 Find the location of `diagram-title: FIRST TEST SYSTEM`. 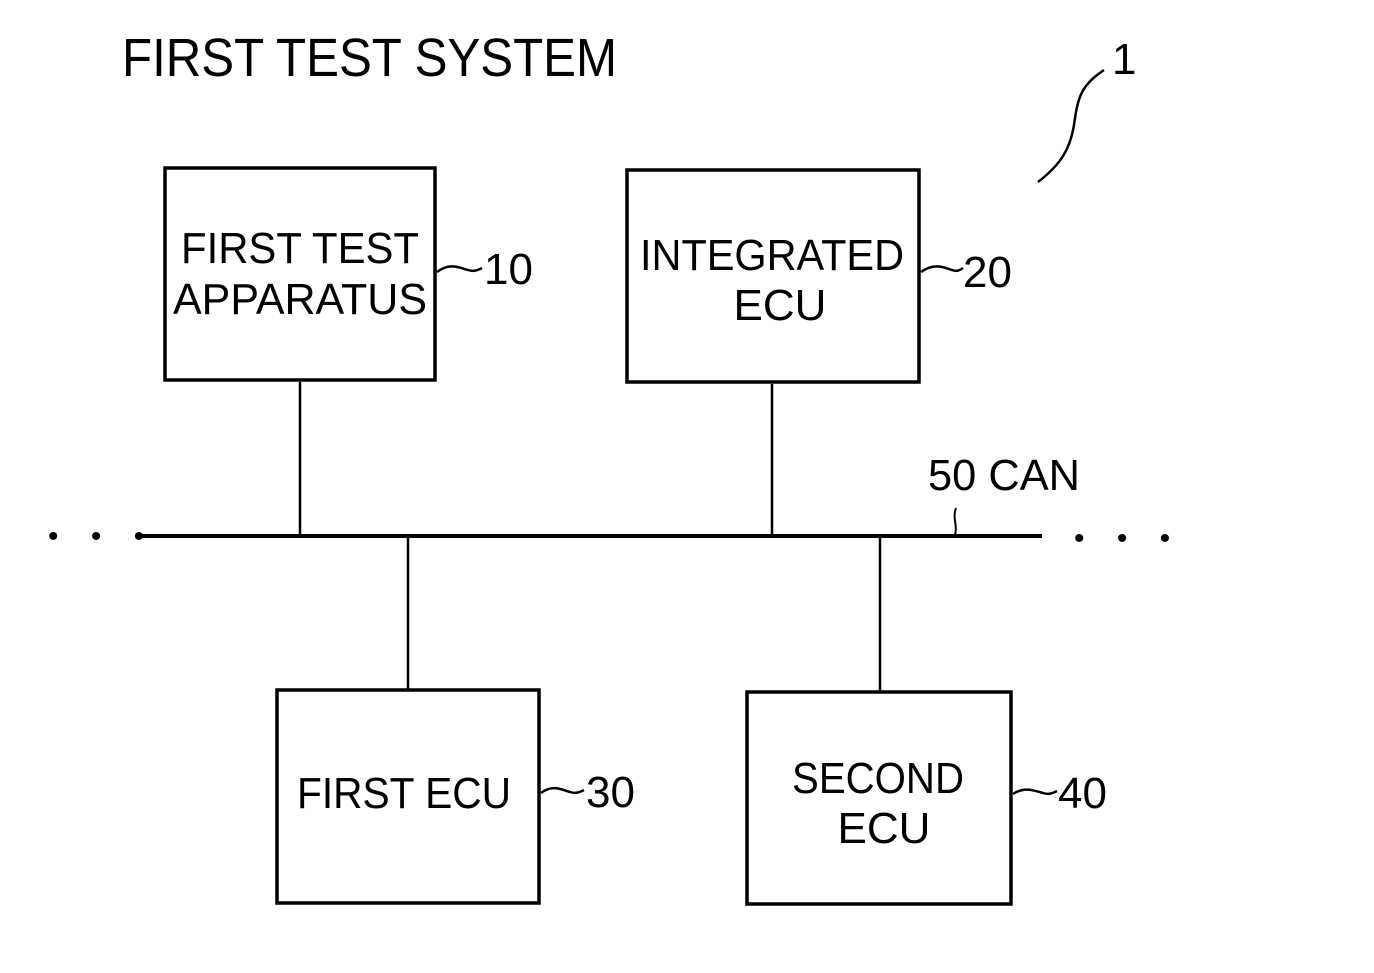

diagram-title: FIRST TEST SYSTEM is located at coordinates (369, 58).